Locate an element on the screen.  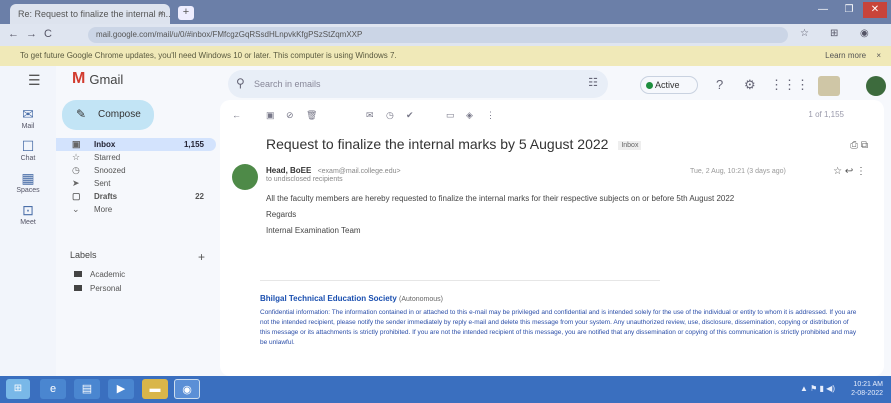
org-name: Bhilgal Technical Education Society is located at coordinates (328, 298).